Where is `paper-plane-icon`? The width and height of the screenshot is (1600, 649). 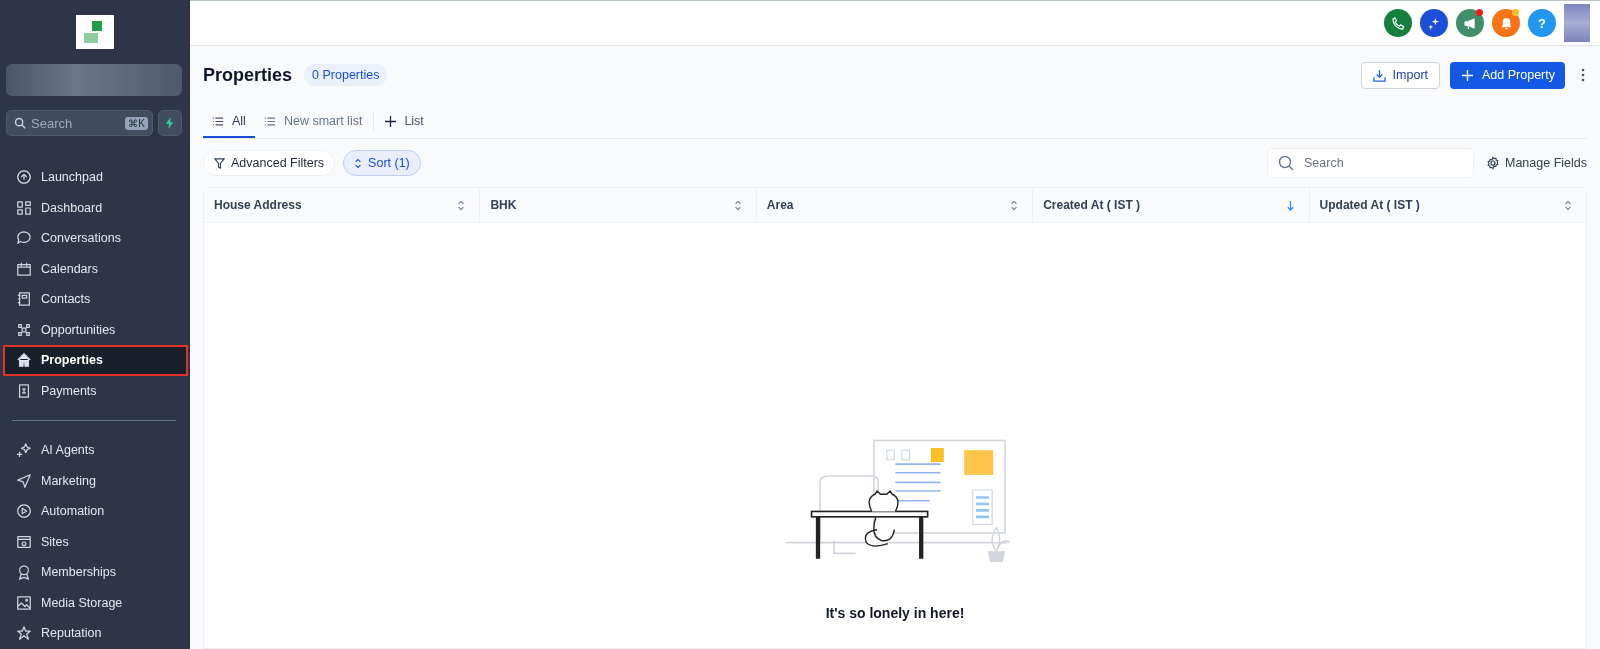
paper-plane-icon is located at coordinates (24, 480).